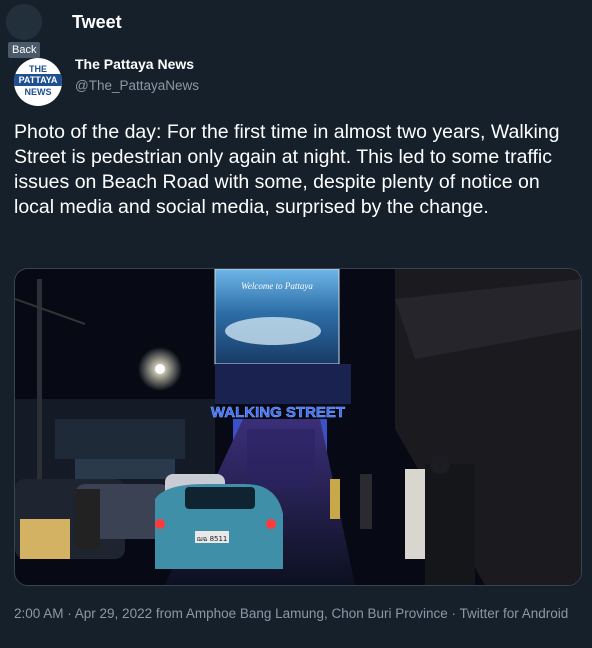 This screenshot has width=592, height=648. Describe the element at coordinates (45, 539) in the screenshot. I see `delivery-box` at that location.